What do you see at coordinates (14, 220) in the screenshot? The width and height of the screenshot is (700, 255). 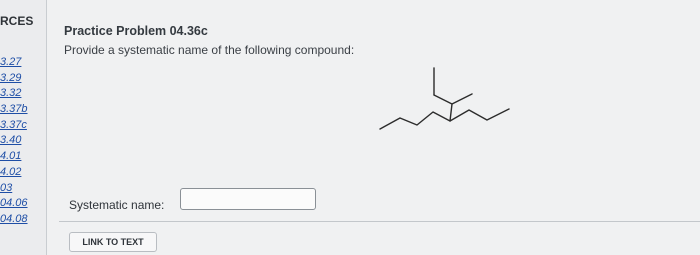 I see `sidebar-item: 04.08` at bounding box center [14, 220].